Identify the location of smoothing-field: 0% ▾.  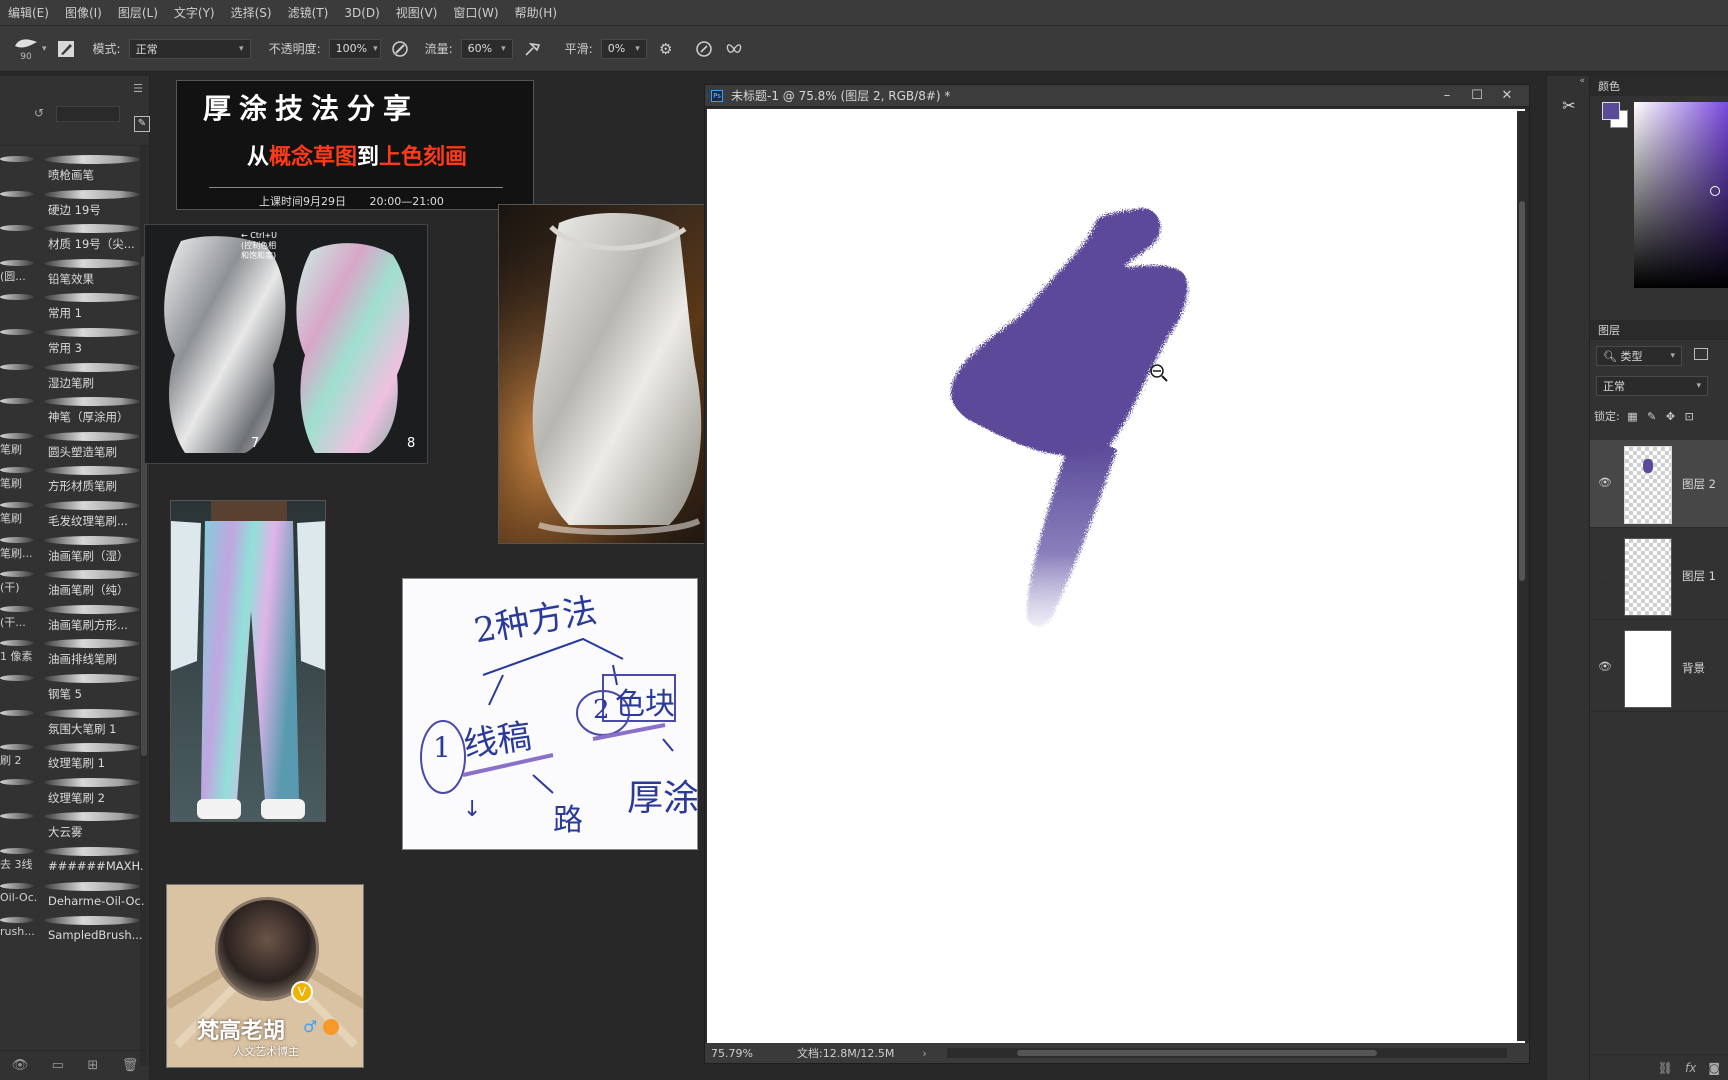
(623, 48).